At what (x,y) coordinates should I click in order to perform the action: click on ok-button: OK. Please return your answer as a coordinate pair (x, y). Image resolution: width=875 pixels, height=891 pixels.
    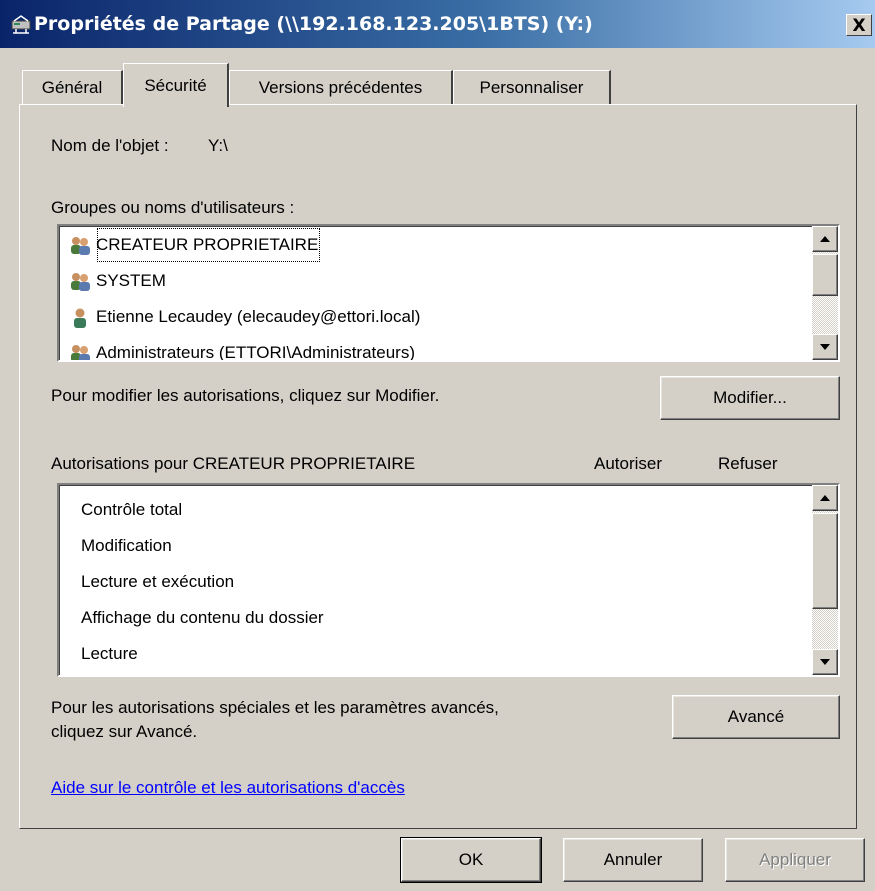
    Looking at the image, I should click on (471, 860).